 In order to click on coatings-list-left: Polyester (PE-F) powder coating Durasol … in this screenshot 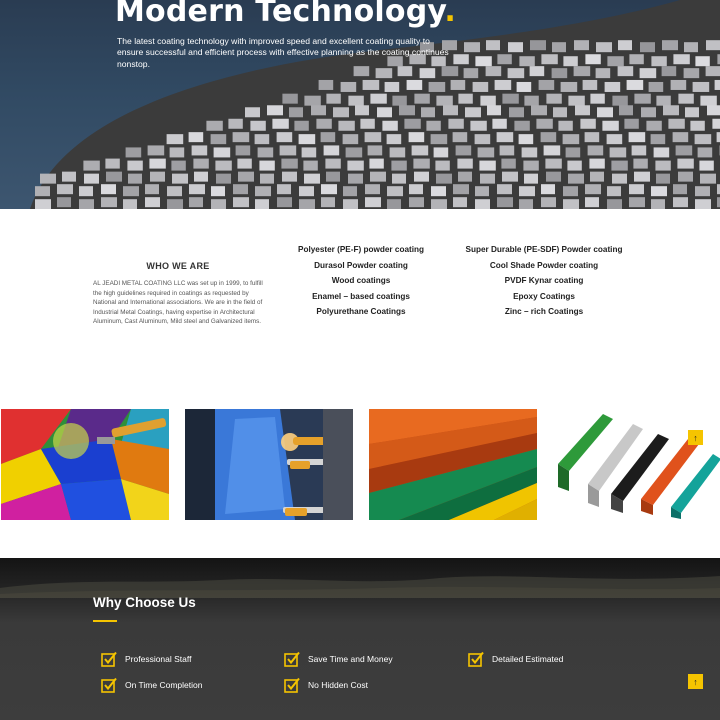, I will do `click(361, 284)`.